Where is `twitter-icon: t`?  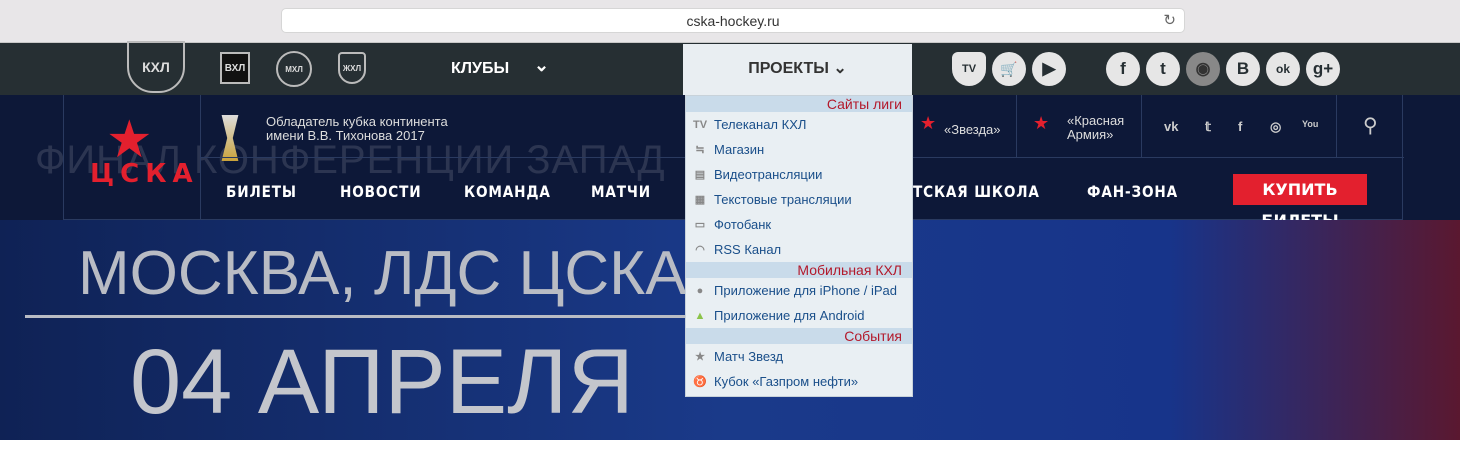 twitter-icon: t is located at coordinates (1163, 69).